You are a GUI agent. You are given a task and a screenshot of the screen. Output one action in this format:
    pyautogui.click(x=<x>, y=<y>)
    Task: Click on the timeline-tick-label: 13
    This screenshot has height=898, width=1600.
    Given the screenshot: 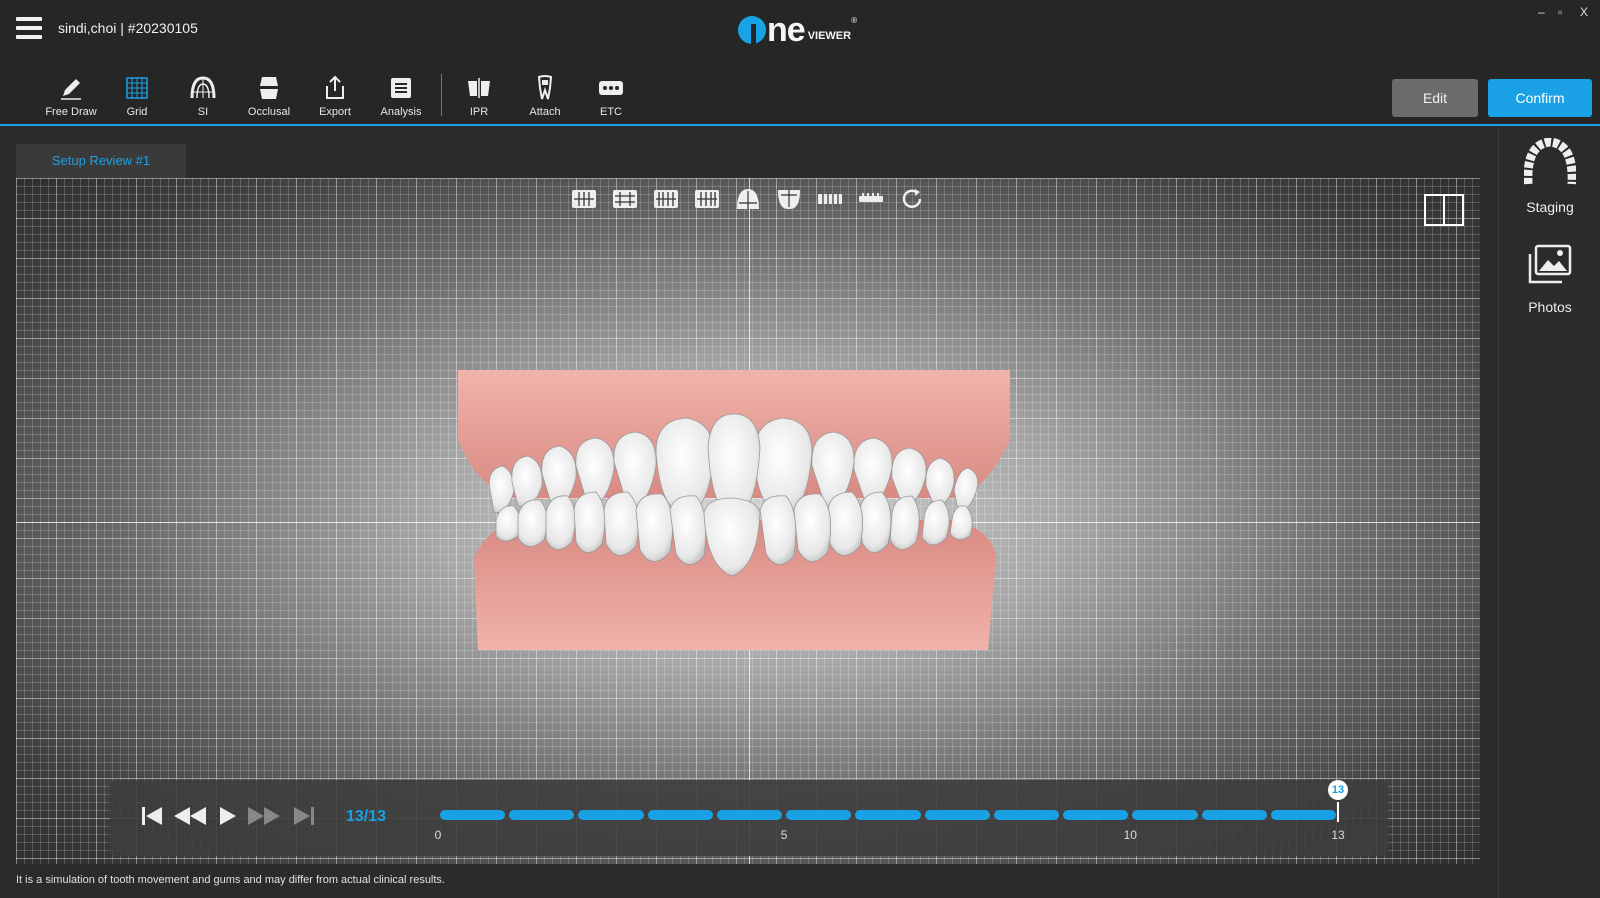 What is the action you would take?
    pyautogui.click(x=1338, y=835)
    